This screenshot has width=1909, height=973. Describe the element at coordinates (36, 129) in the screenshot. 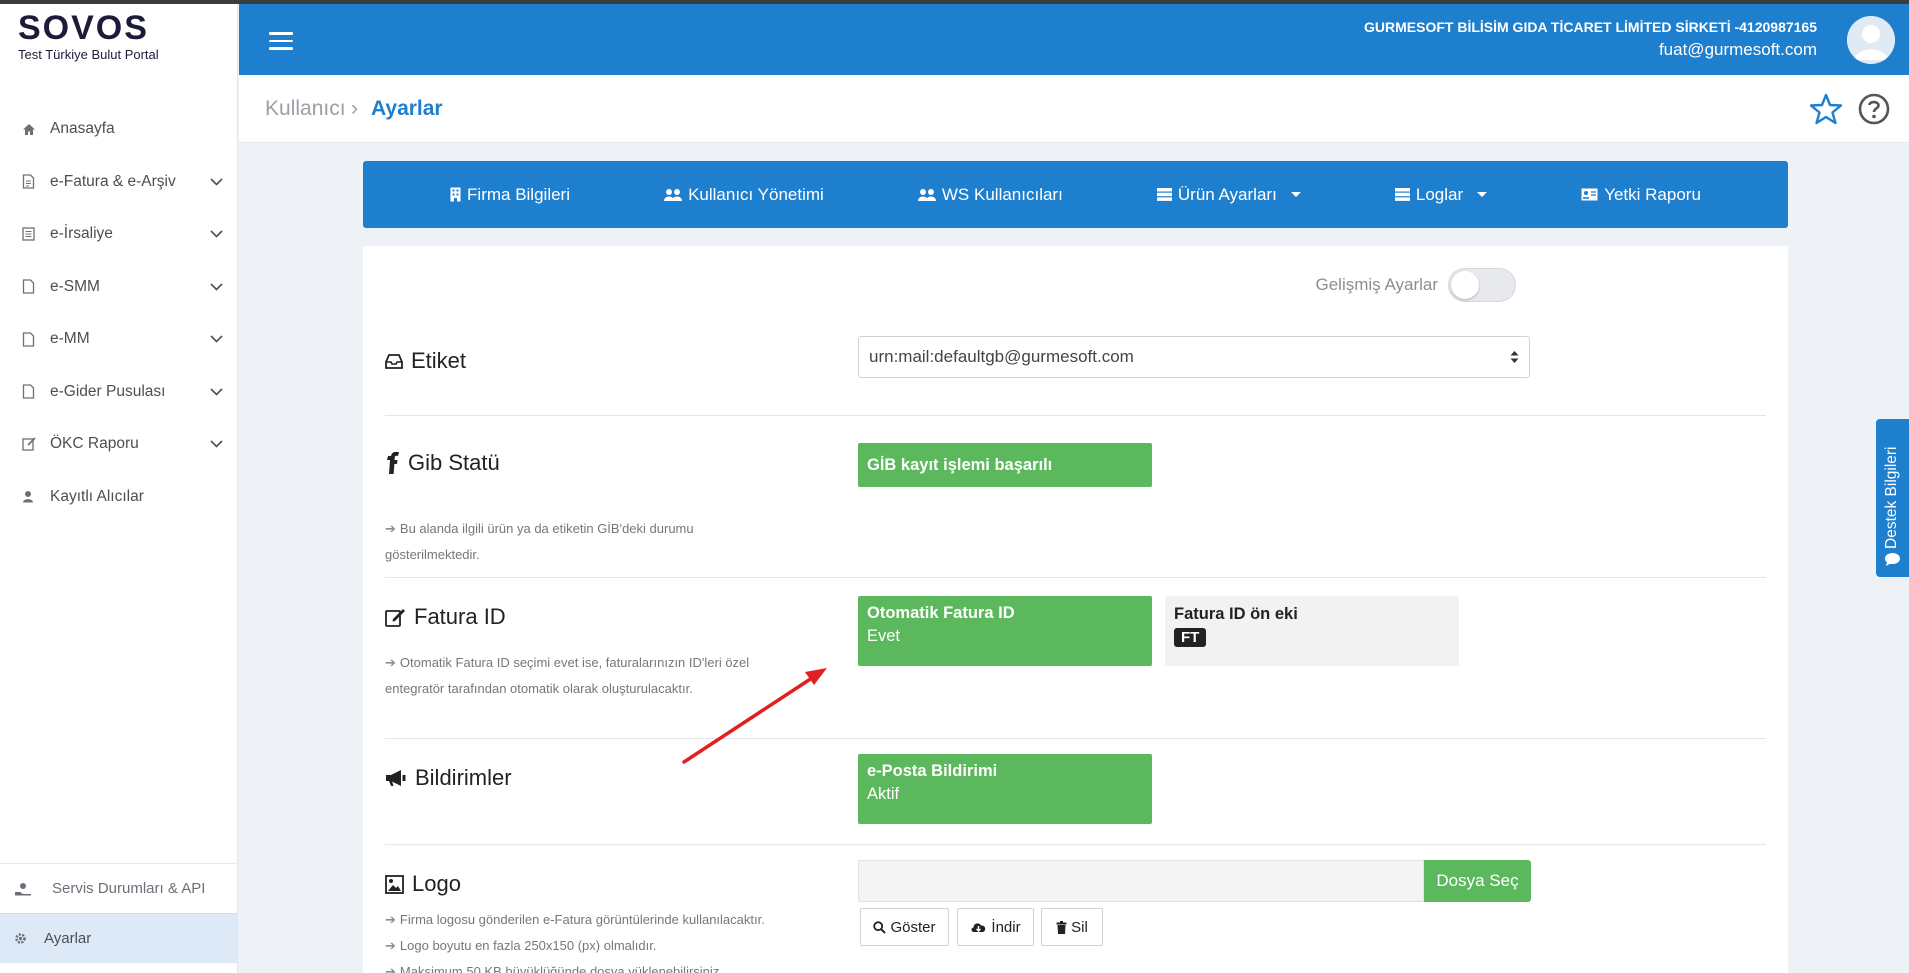

I see `home-icon` at that location.